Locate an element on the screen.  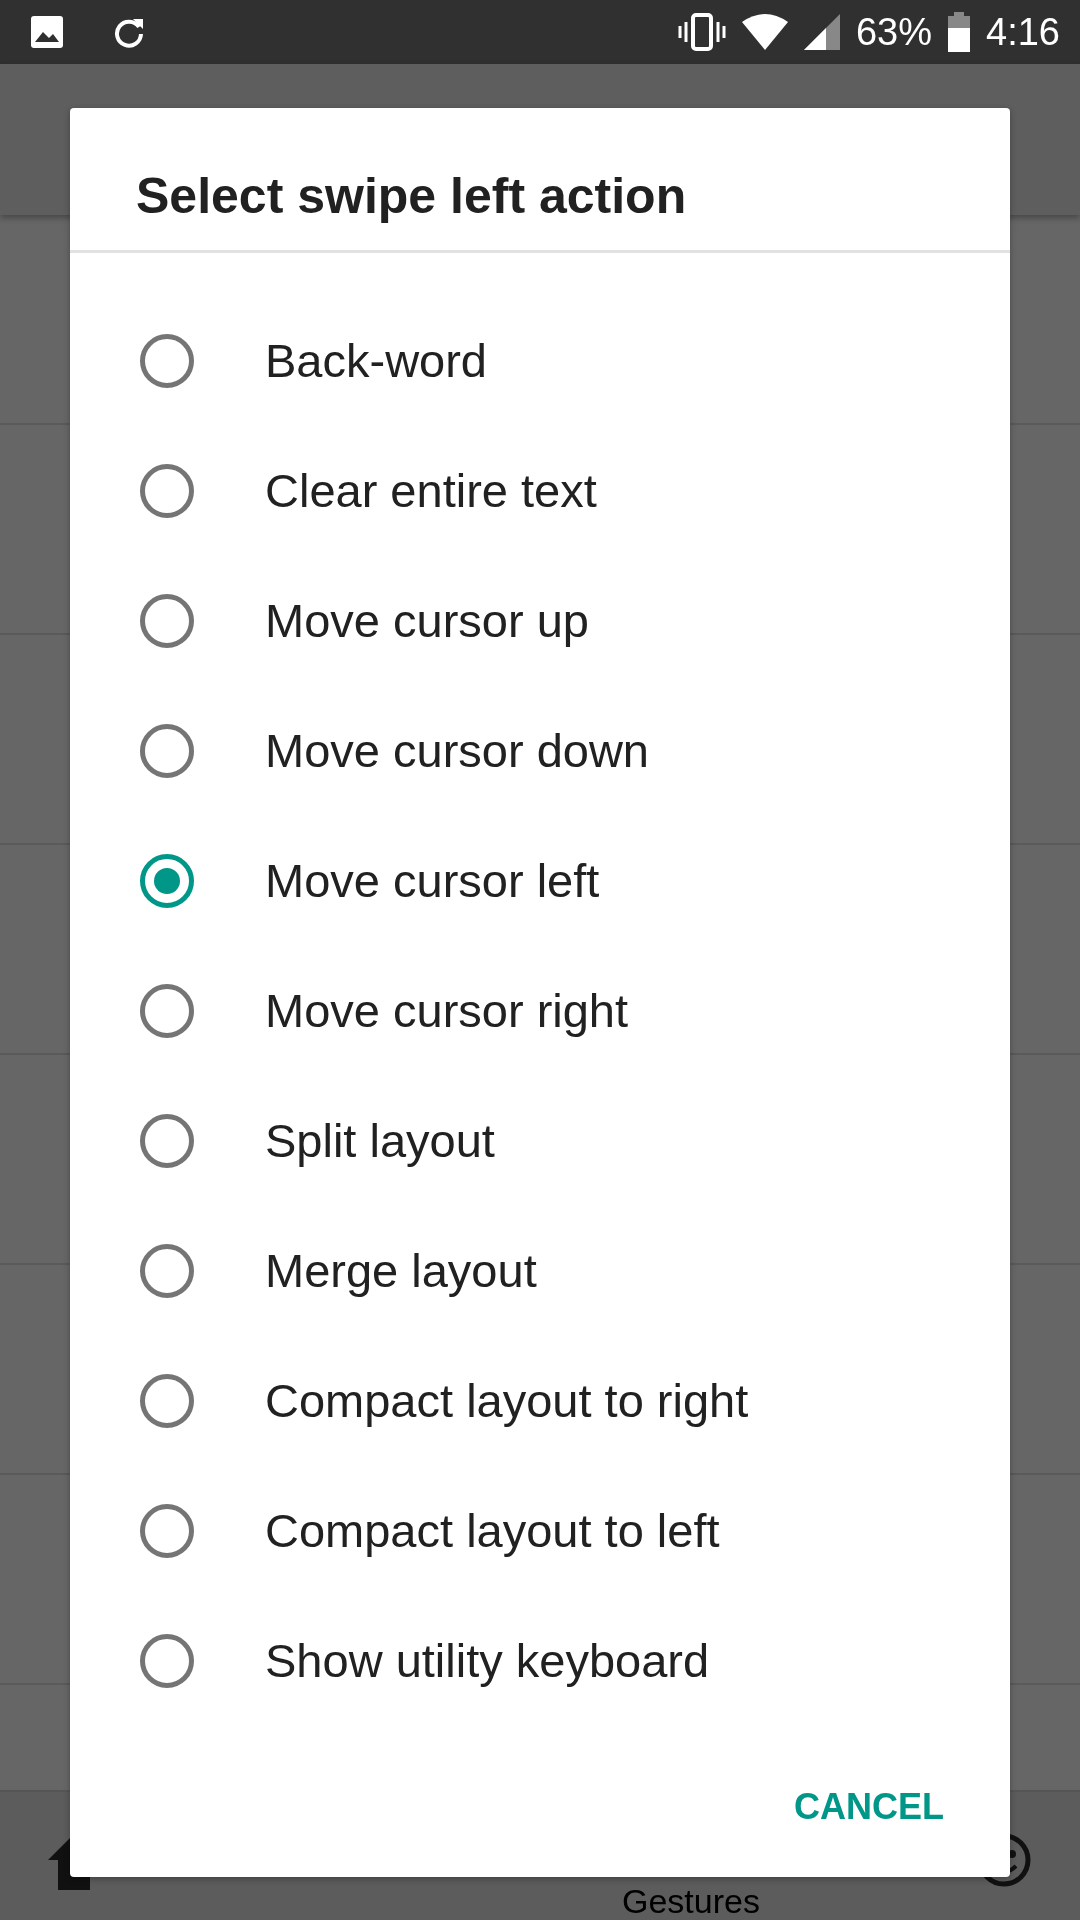
option-label: Compact layout to left is located at coordinates (492, 1531).